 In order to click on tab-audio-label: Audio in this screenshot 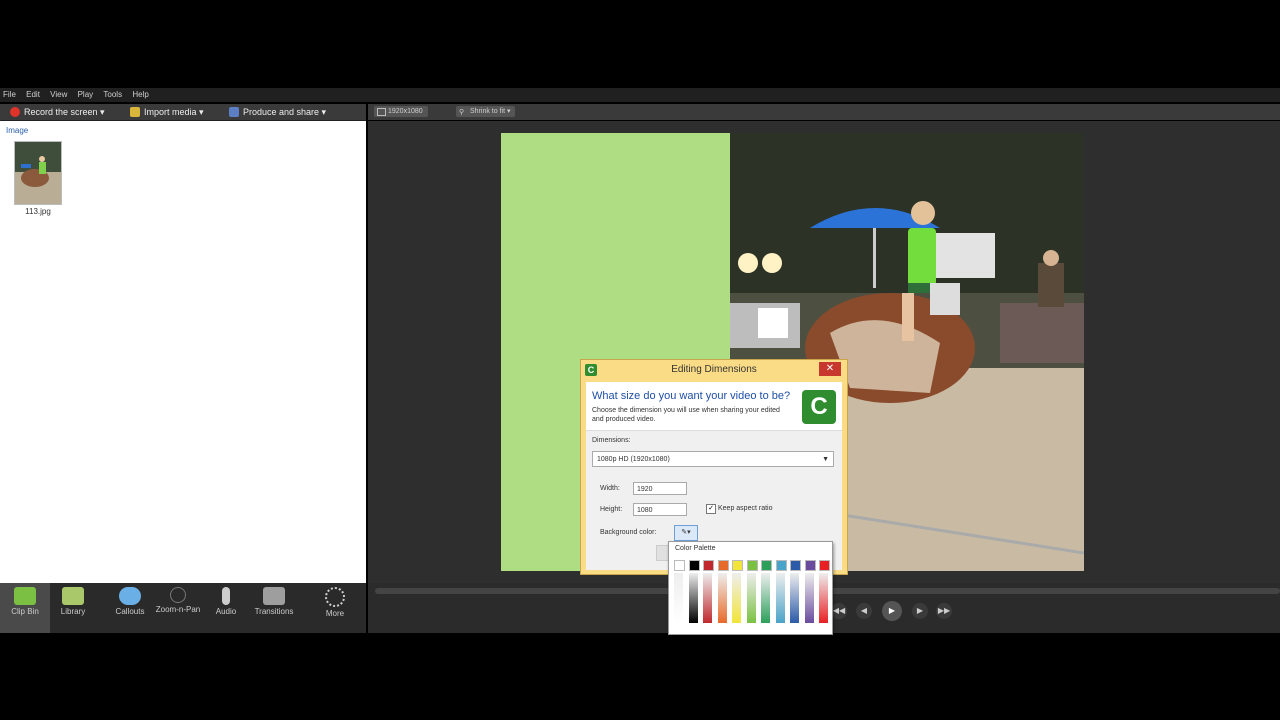, I will do `click(226, 611)`.